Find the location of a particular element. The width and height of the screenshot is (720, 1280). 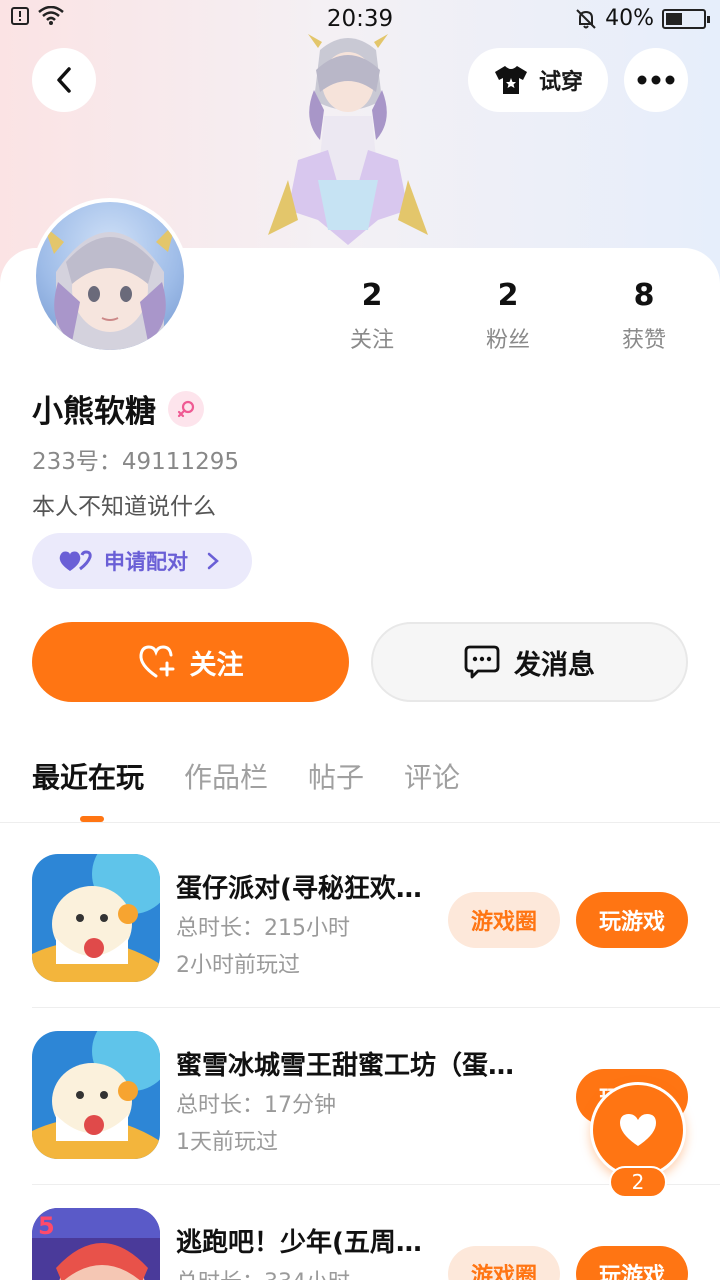

try-on-button: 试穿 is located at coordinates (538, 80).